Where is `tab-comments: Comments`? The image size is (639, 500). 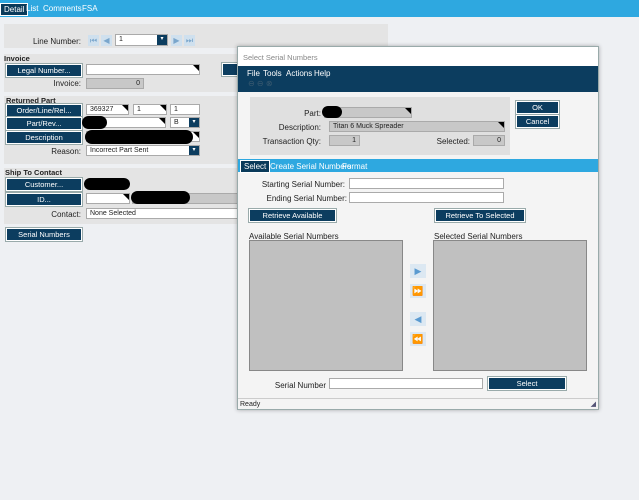 tab-comments: Comments is located at coordinates (62, 8).